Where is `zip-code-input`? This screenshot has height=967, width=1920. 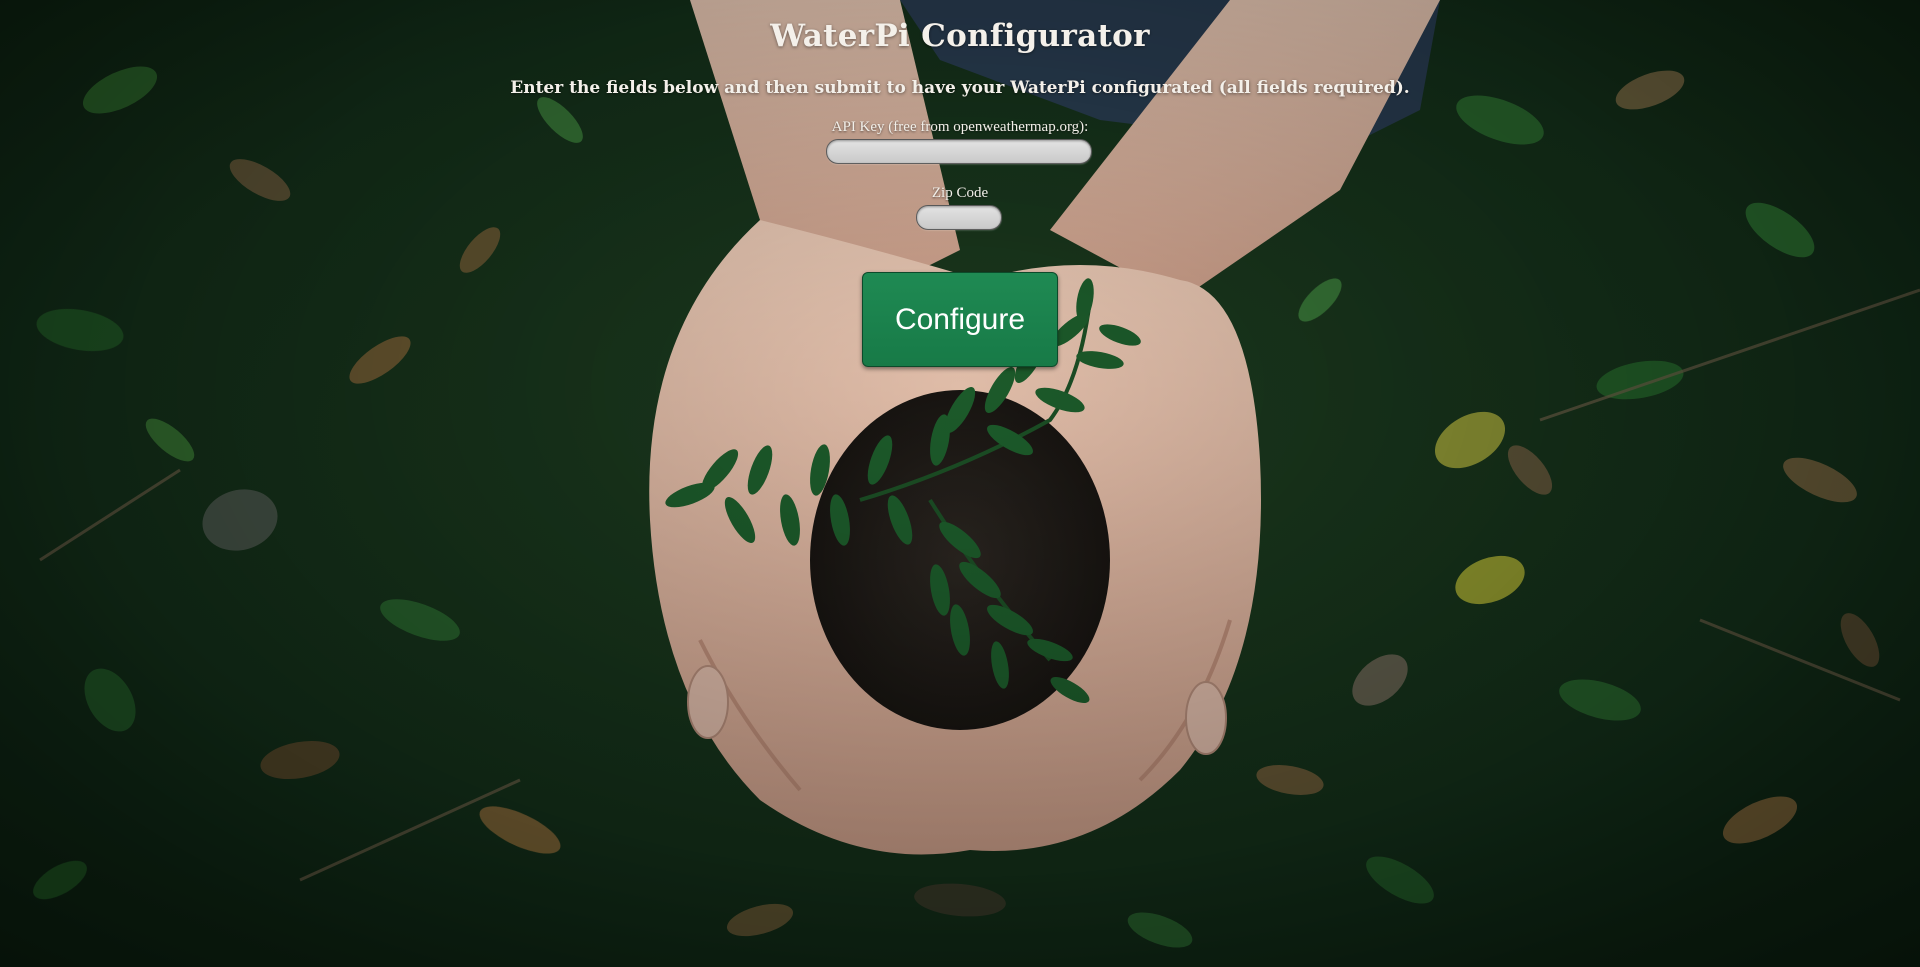
zip-code-input is located at coordinates (959, 217).